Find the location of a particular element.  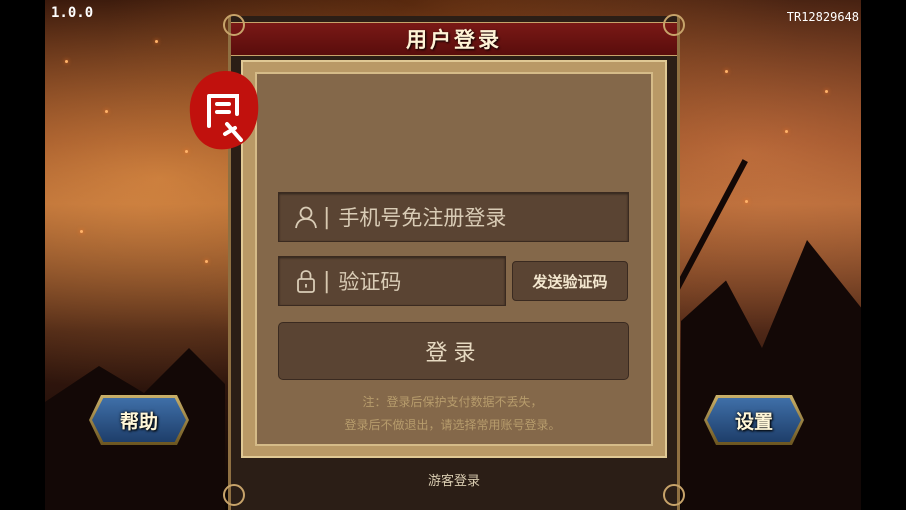

verification-code-input: | 验证码 is located at coordinates (392, 281).